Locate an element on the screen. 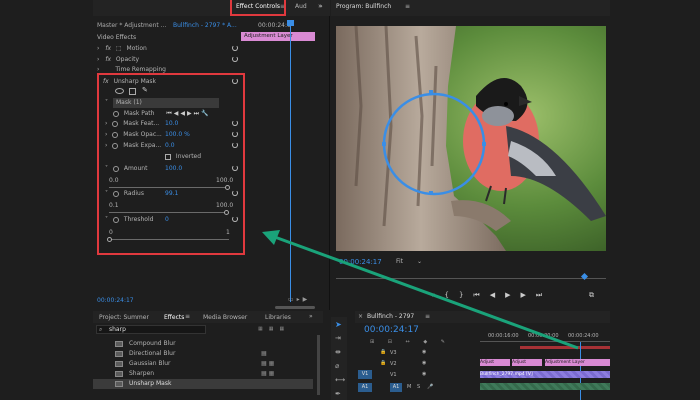 Image resolution: width=700 pixels, height=400 pixels. threshold-slider-track is located at coordinates (169, 239).